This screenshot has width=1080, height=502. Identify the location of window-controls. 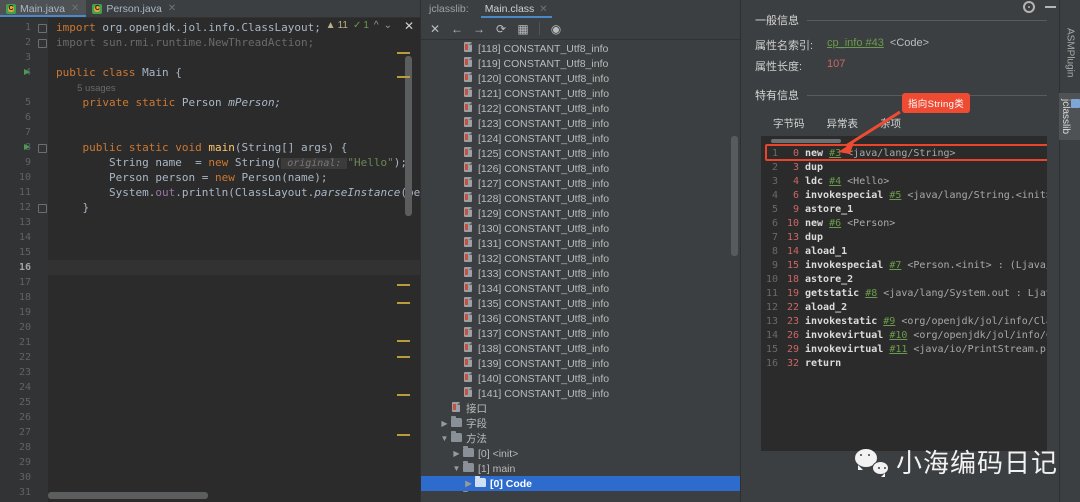
(1039, 7).